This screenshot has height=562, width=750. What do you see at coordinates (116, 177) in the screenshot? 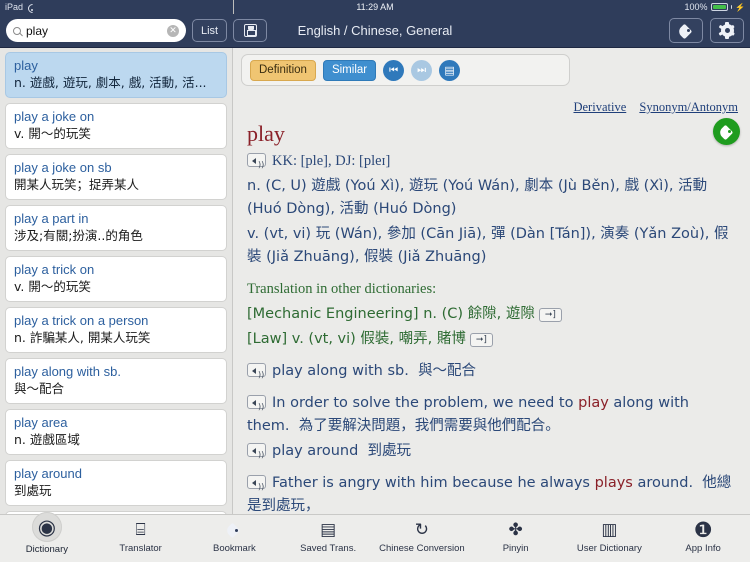
I see `list-item: play a joke on sb 開某人玩笑；捉弄某人` at bounding box center [116, 177].